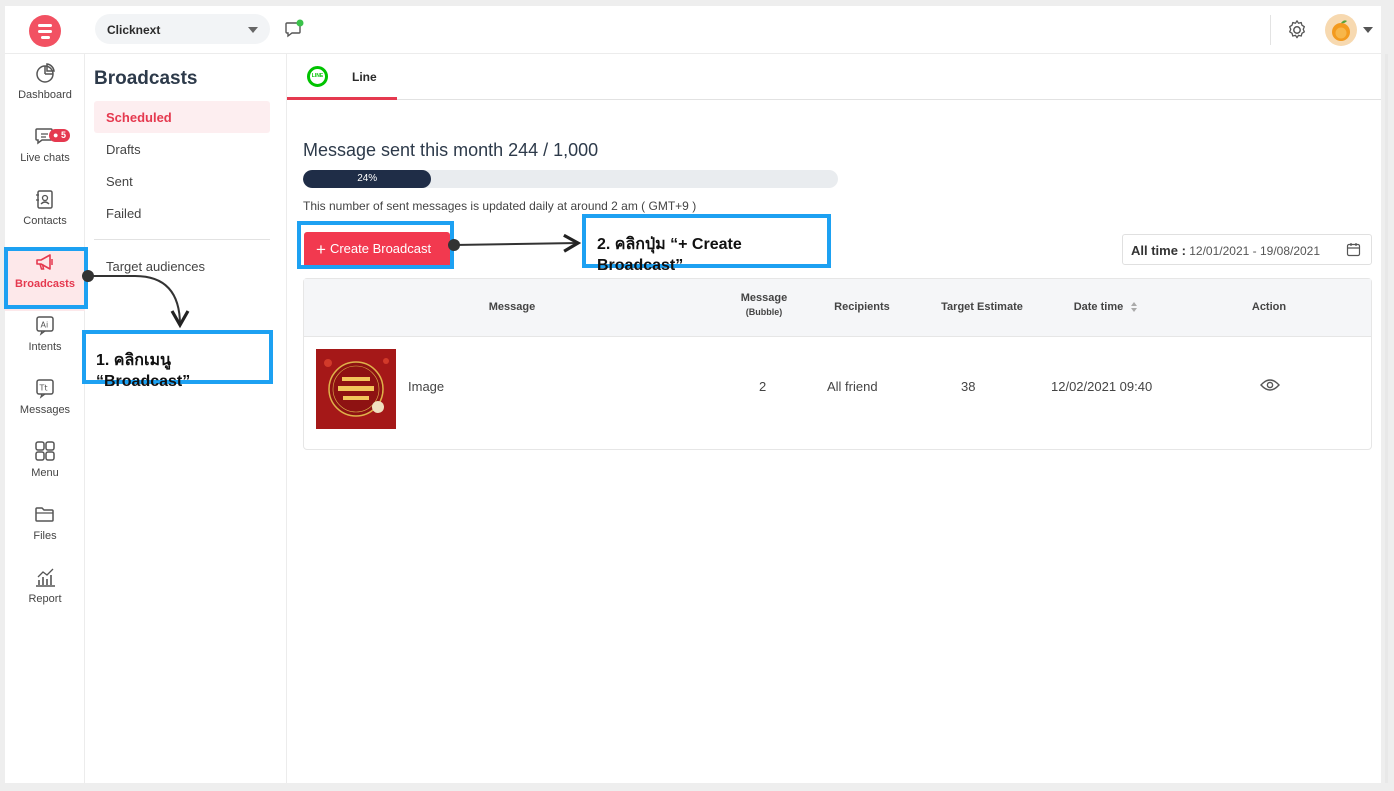 The height and width of the screenshot is (791, 1394). I want to click on gear-icon, so click(1297, 30).